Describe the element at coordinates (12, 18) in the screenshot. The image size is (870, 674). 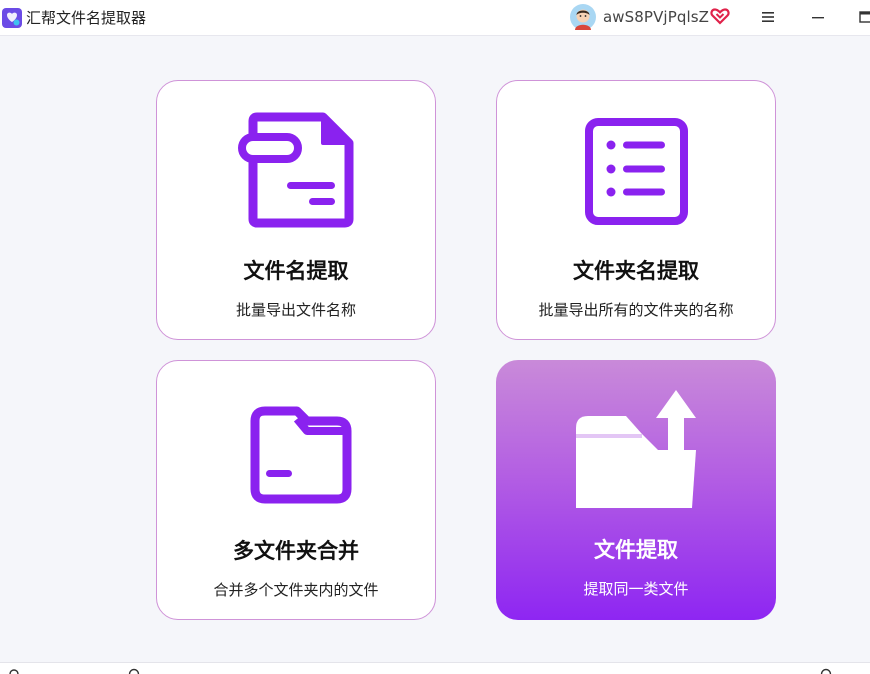
I see `app-logo-icon` at that location.